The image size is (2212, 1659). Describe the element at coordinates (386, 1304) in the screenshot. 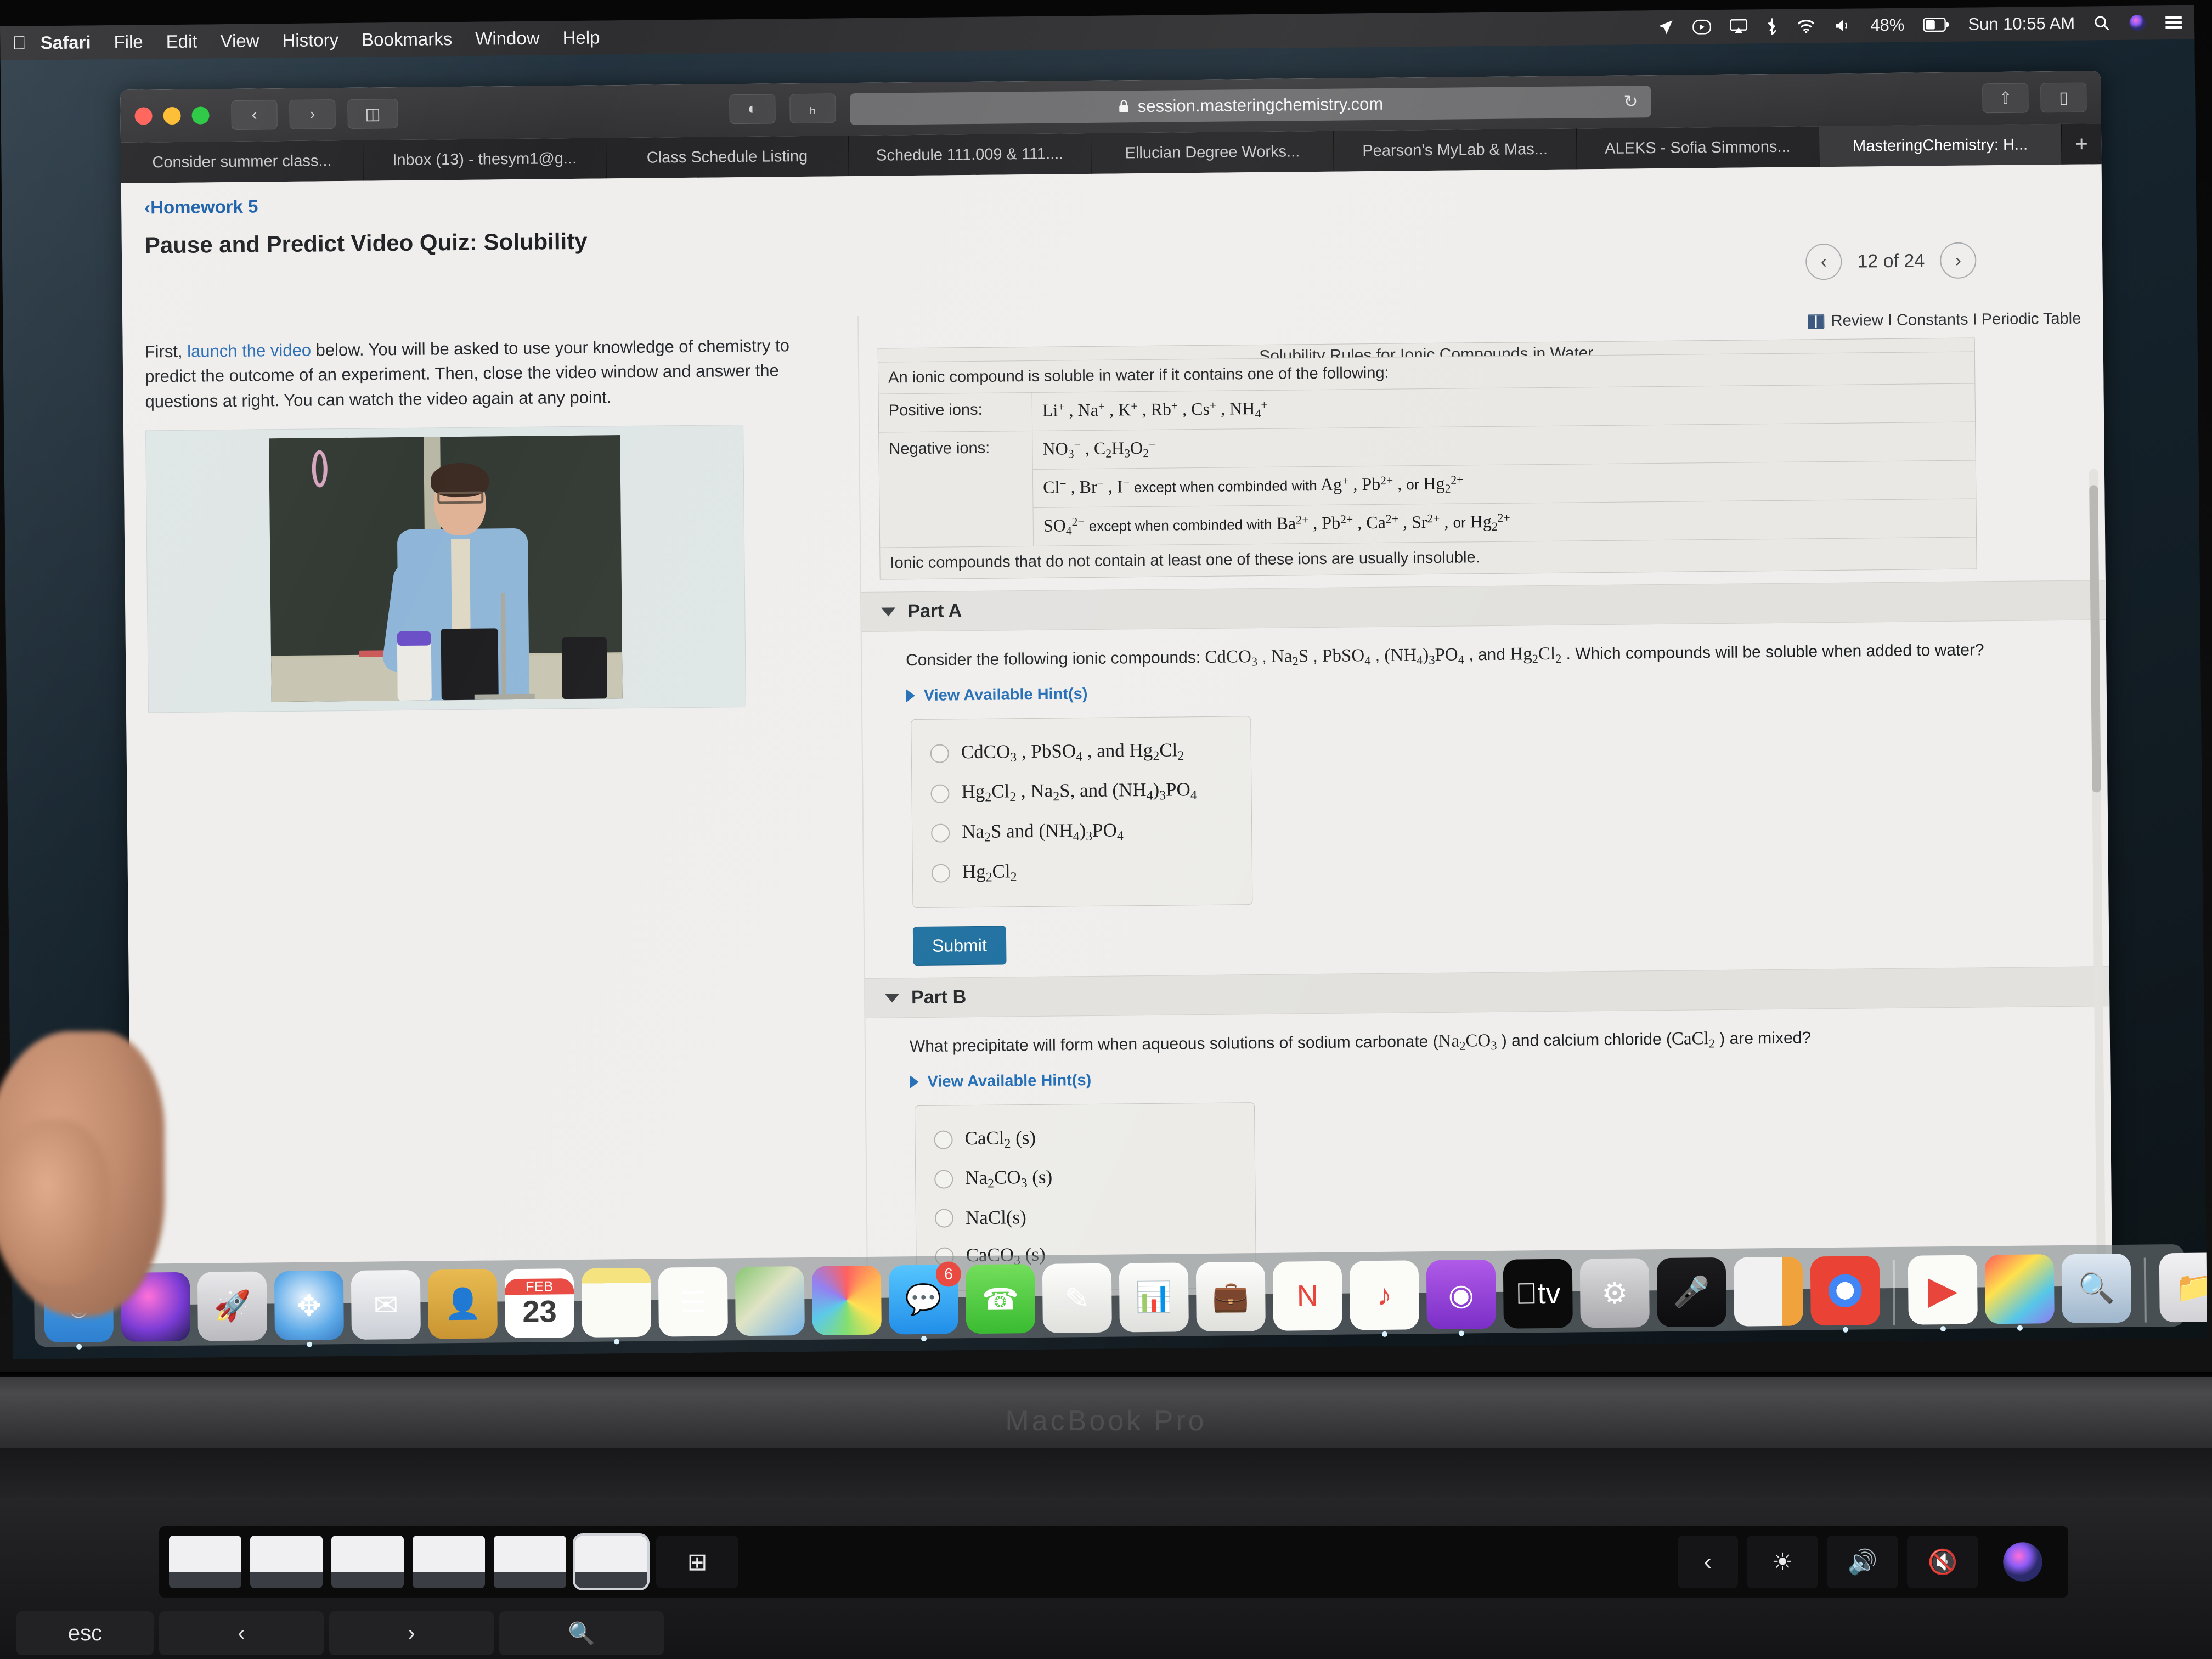

I see `mail-icon: ✉` at that location.